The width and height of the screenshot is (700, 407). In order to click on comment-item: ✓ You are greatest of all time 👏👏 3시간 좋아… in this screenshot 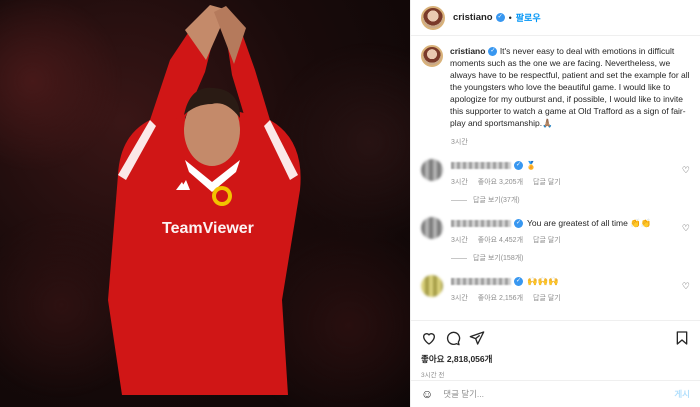, I will do `click(555, 240)`.